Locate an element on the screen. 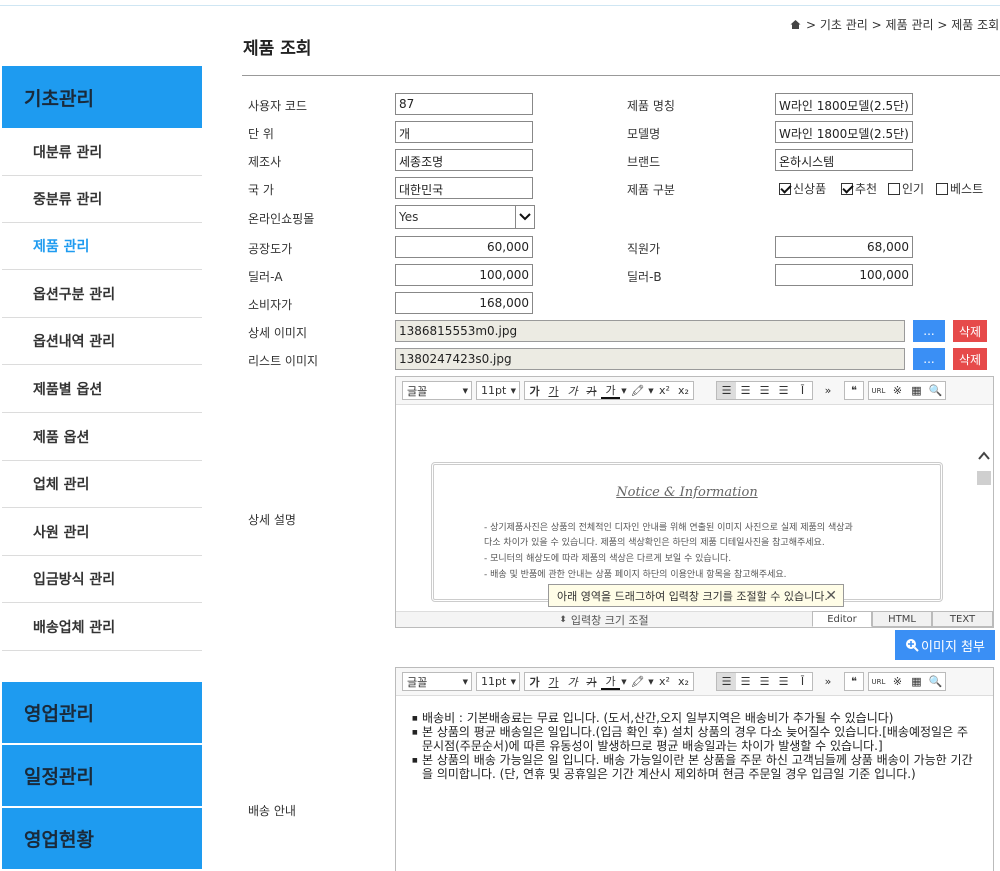 The height and width of the screenshot is (871, 1000). sidebar-item-company: 업체 관리 is located at coordinates (102, 484).